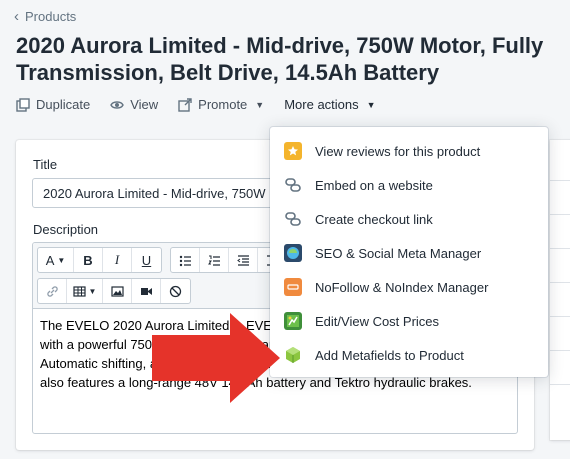 The height and width of the screenshot is (459, 570). I want to click on menu-item-nofollow-manager: NoFollow & NoIndex Manager, so click(409, 287).